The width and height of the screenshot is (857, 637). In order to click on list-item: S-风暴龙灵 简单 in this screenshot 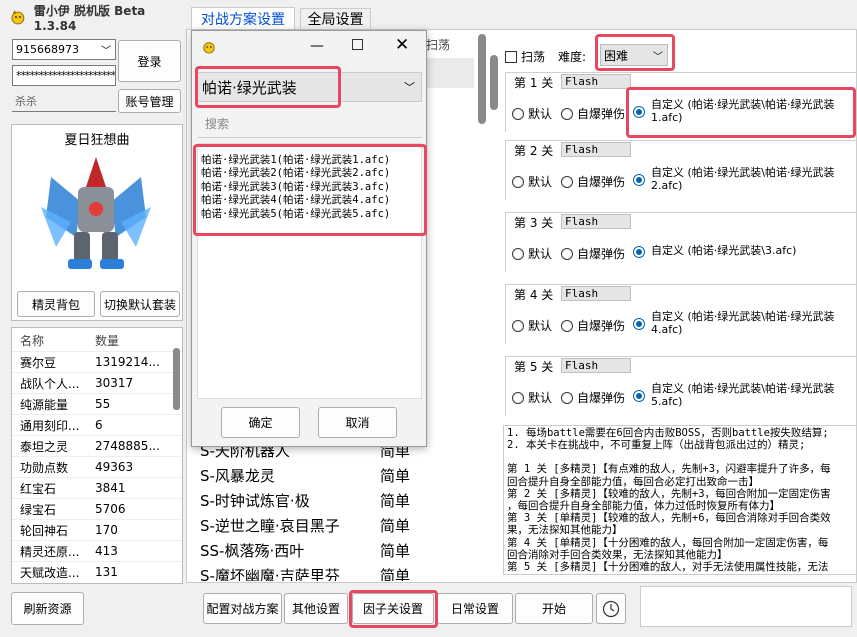, I will do `click(334, 475)`.